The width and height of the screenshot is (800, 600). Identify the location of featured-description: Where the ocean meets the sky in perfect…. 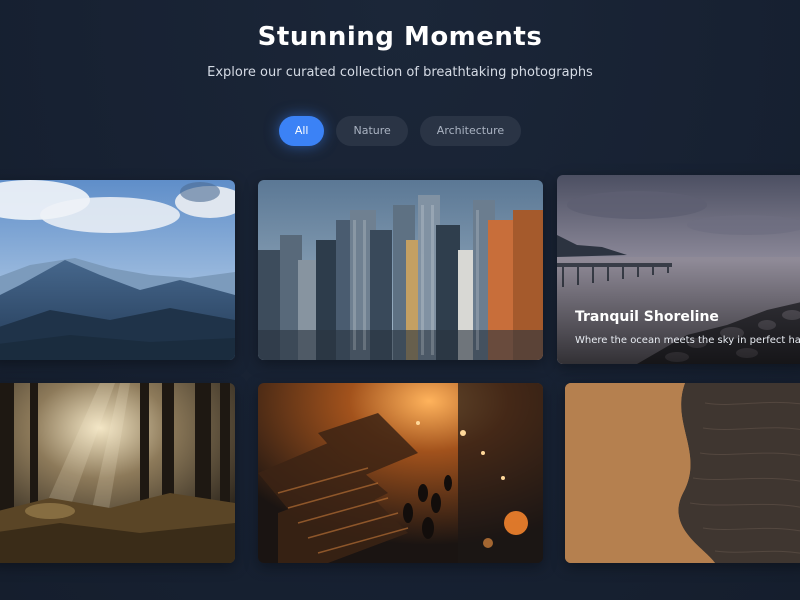
(687, 340).